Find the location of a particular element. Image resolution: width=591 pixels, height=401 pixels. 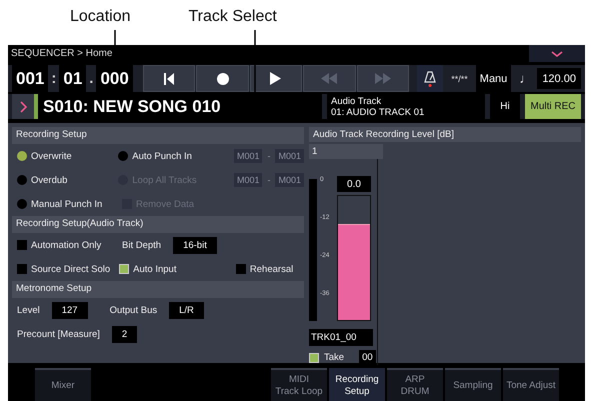

skip-to-start-icon is located at coordinates (169, 78).